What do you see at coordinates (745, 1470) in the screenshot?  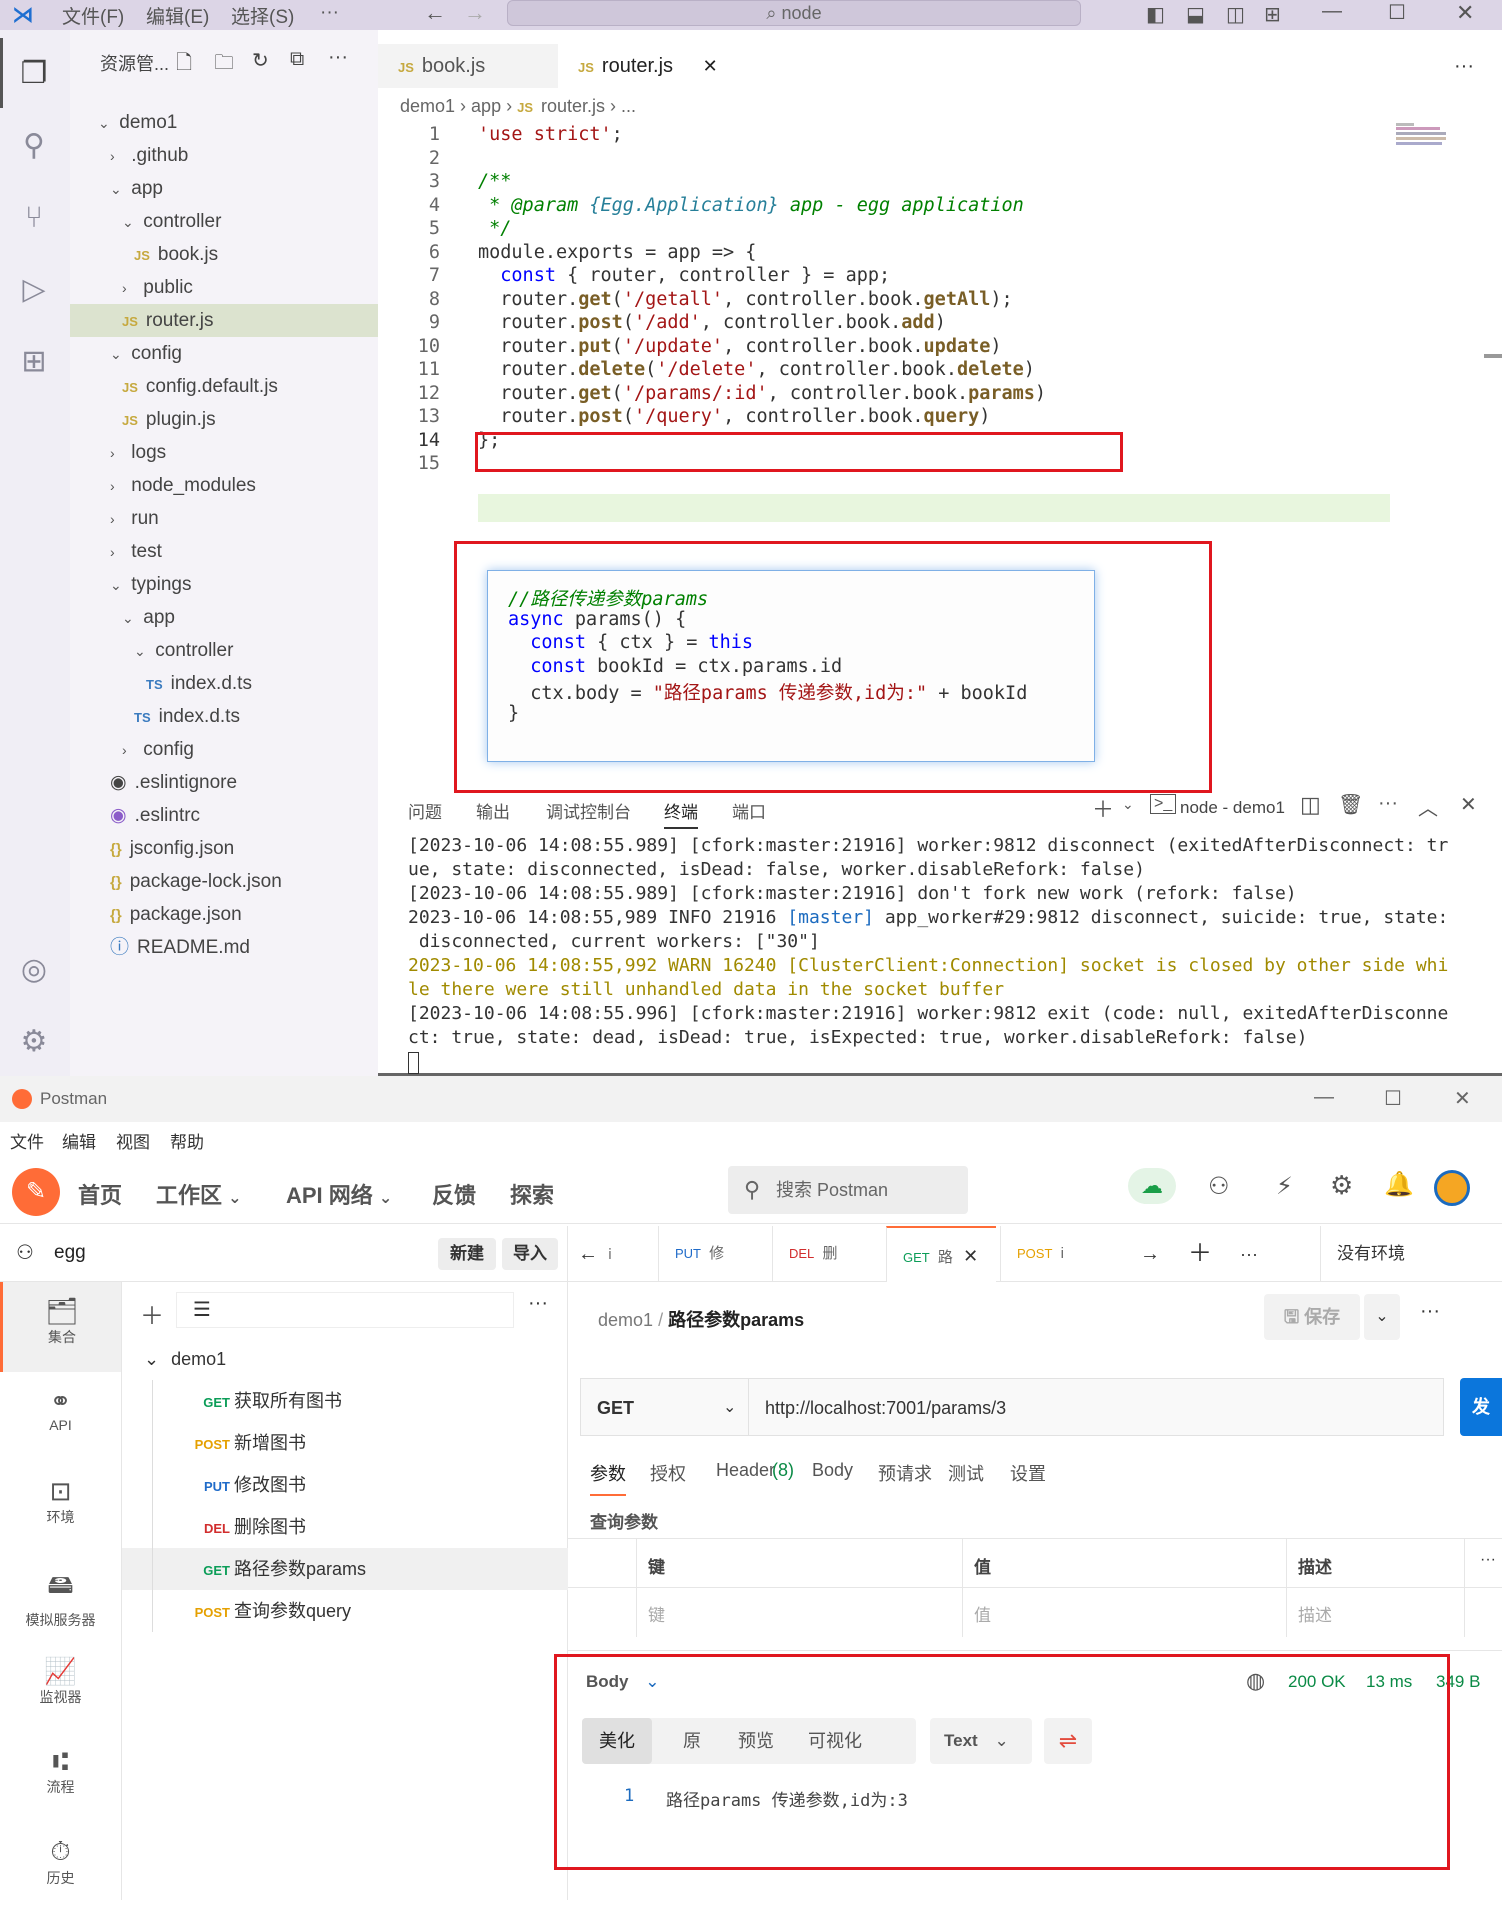 I see `tab-headers: Header` at bounding box center [745, 1470].